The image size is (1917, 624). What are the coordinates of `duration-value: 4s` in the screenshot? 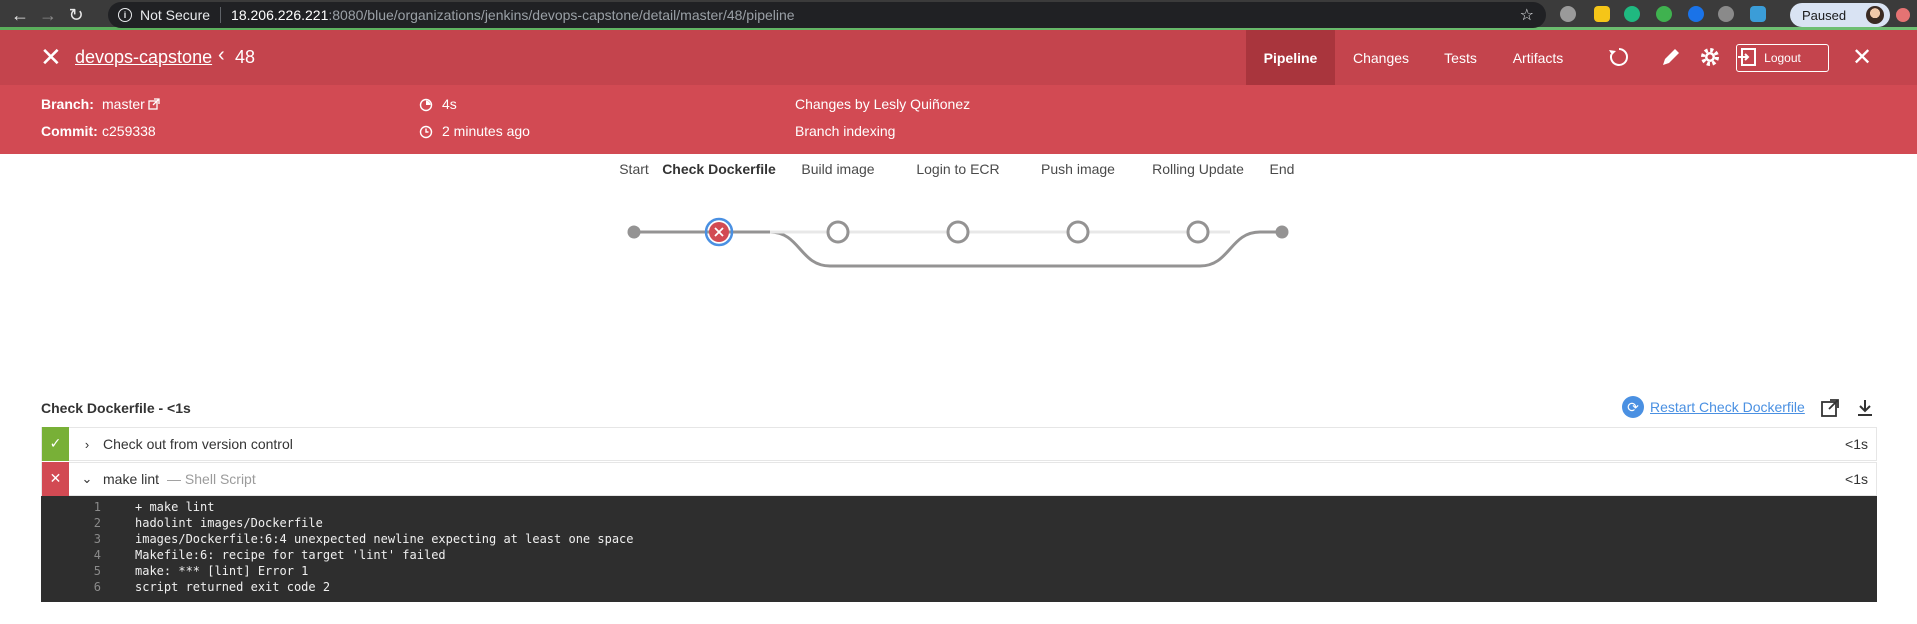 It's located at (449, 104).